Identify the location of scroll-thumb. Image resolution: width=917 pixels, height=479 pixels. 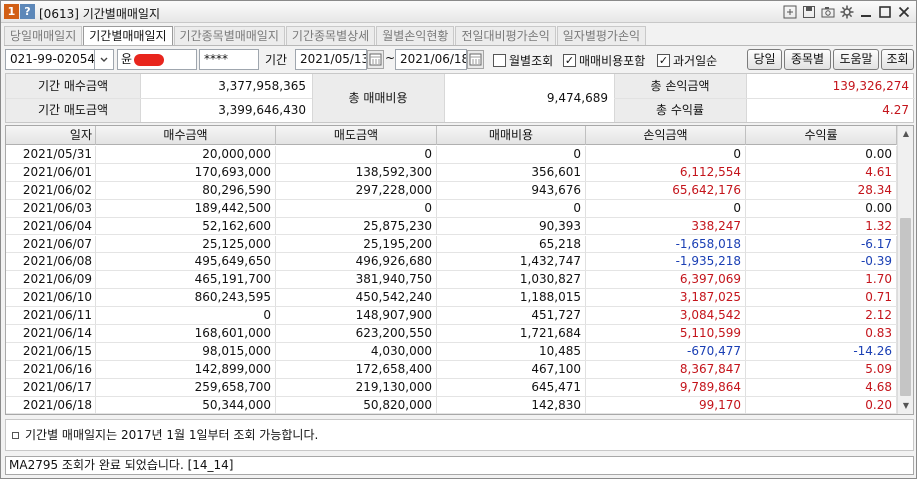
(905, 307).